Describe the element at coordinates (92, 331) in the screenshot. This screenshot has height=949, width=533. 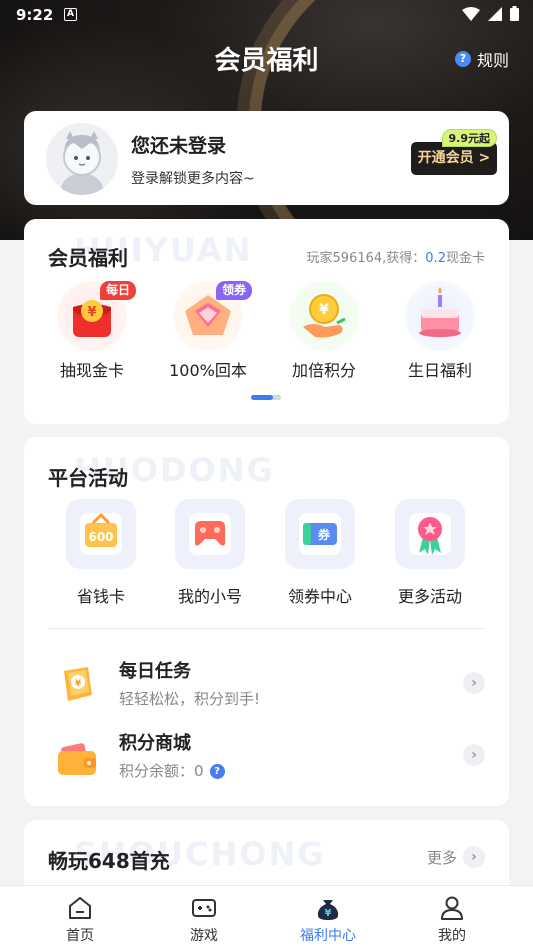
I see `benefit-item-cash-card: ¥ 每日 抽现金卡` at that location.